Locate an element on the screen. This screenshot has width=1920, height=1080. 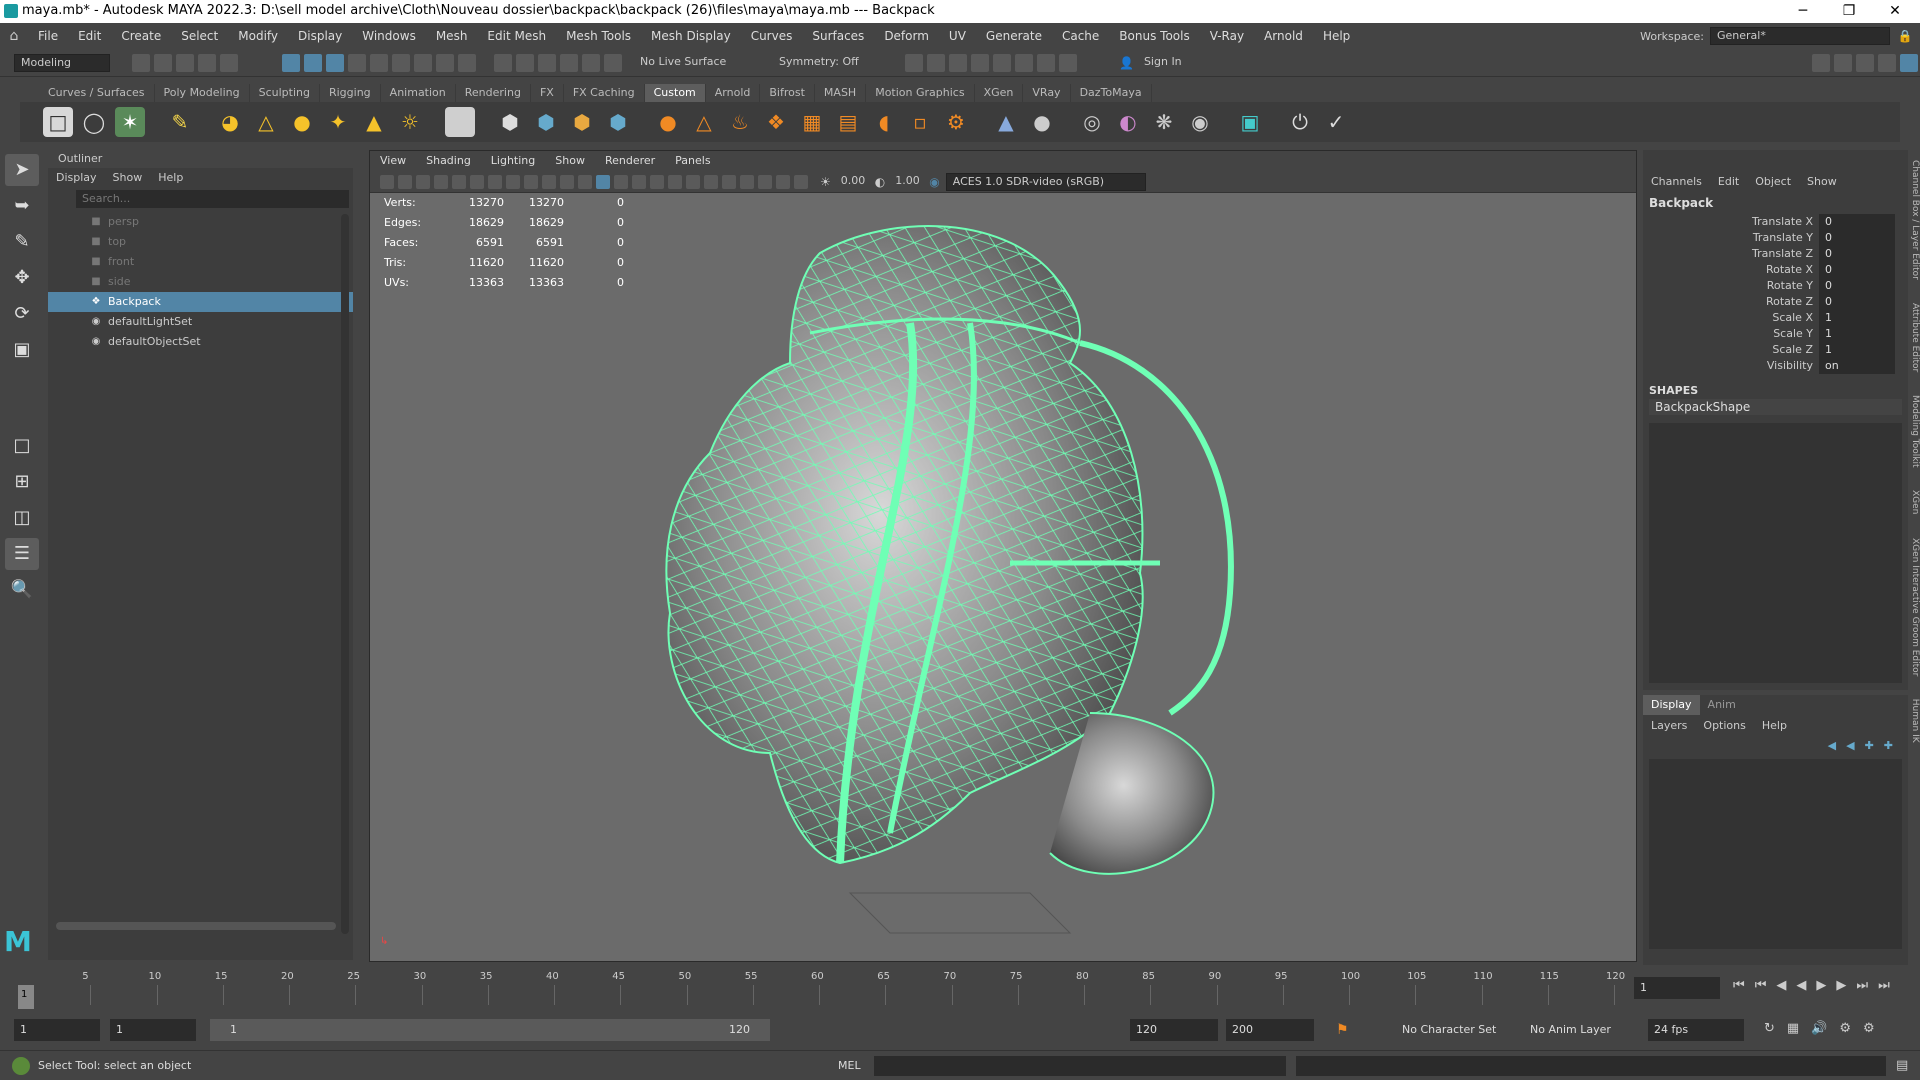
backface-icon is located at coordinates (801, 181).